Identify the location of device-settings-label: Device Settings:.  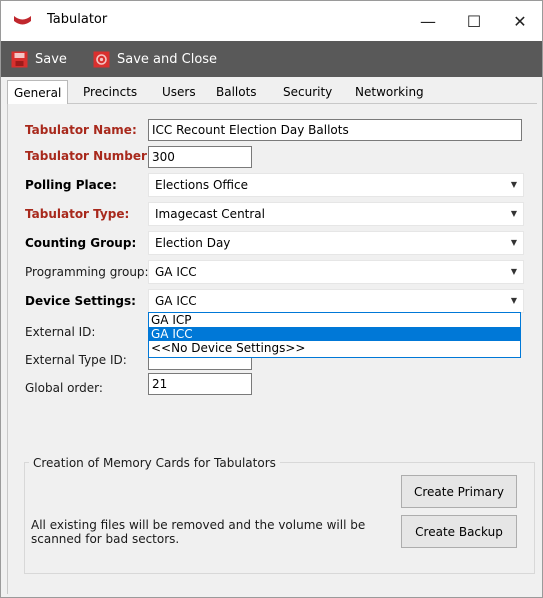
(80, 301).